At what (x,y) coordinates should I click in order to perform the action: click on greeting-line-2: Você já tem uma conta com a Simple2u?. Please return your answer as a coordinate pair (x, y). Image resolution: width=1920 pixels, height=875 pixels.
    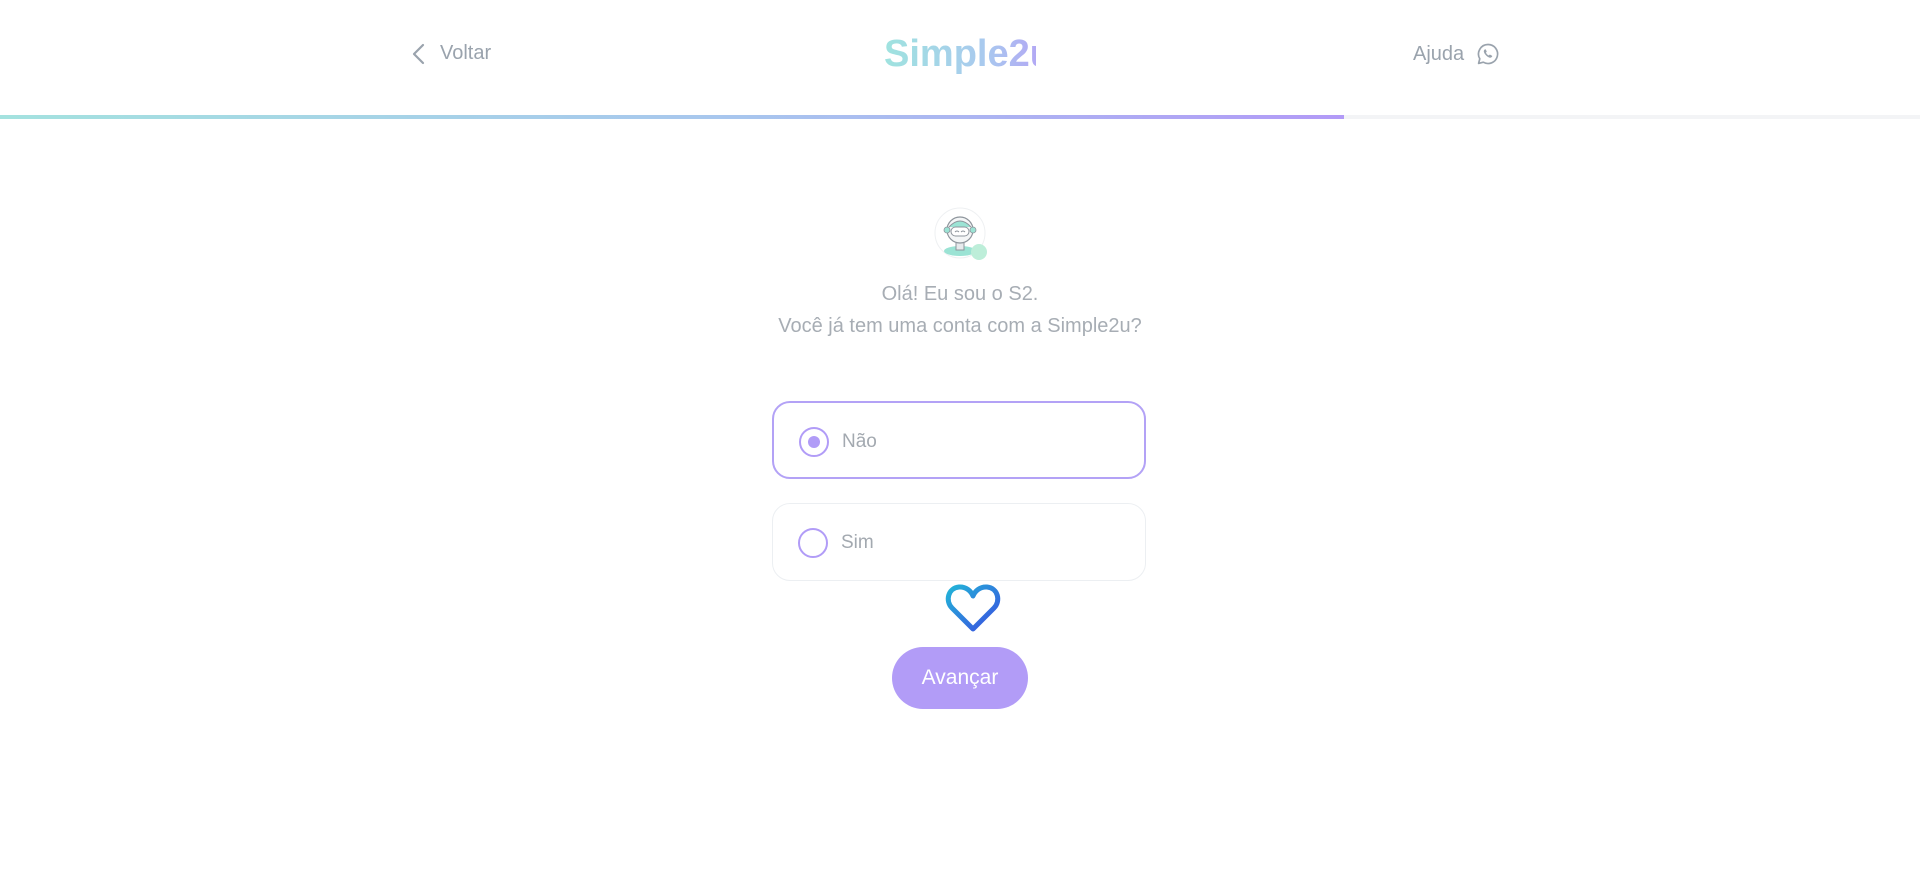
    Looking at the image, I should click on (960, 326).